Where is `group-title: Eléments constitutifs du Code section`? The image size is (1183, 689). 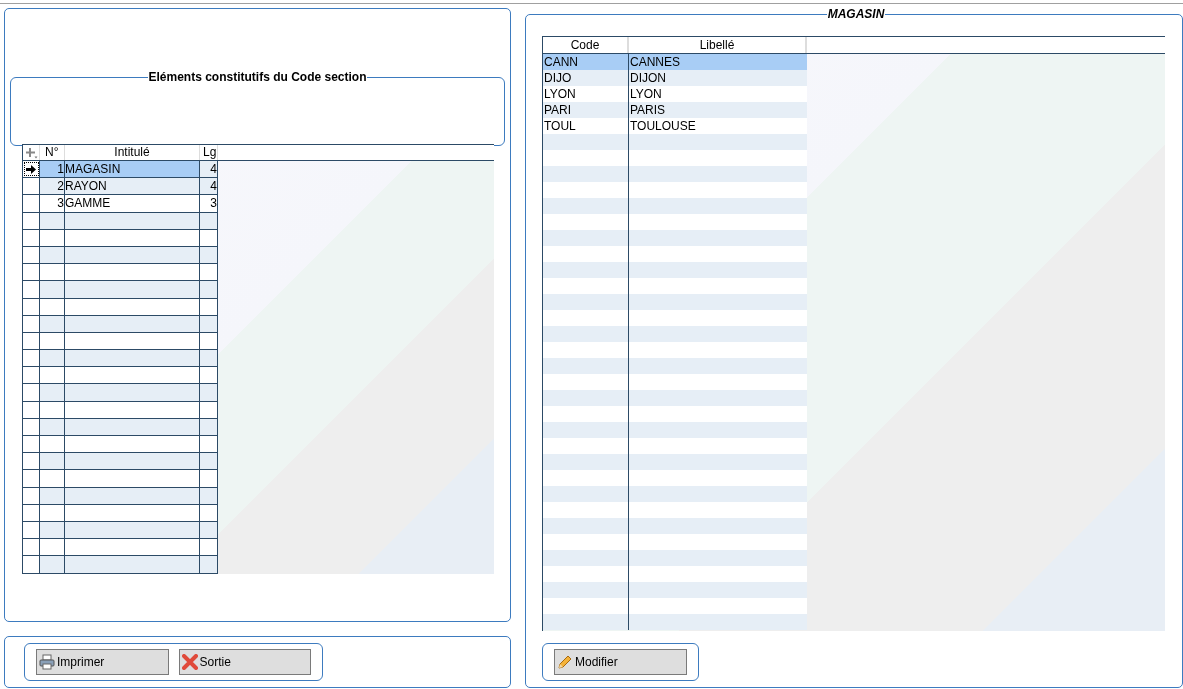 group-title: Eléments constitutifs du Code section is located at coordinates (257, 77).